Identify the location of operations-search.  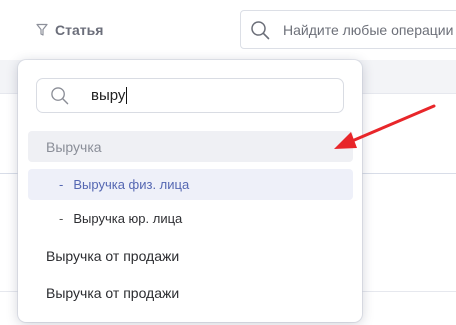
(348, 29).